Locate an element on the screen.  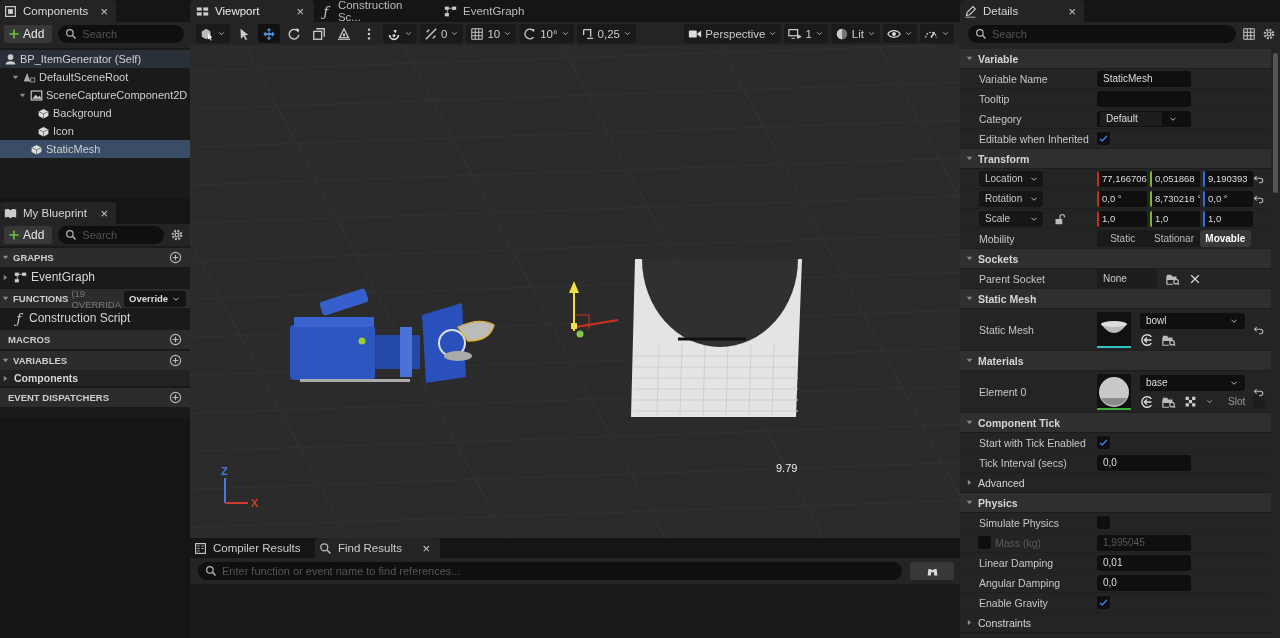
socket-field: None is located at coordinates (1127, 278).